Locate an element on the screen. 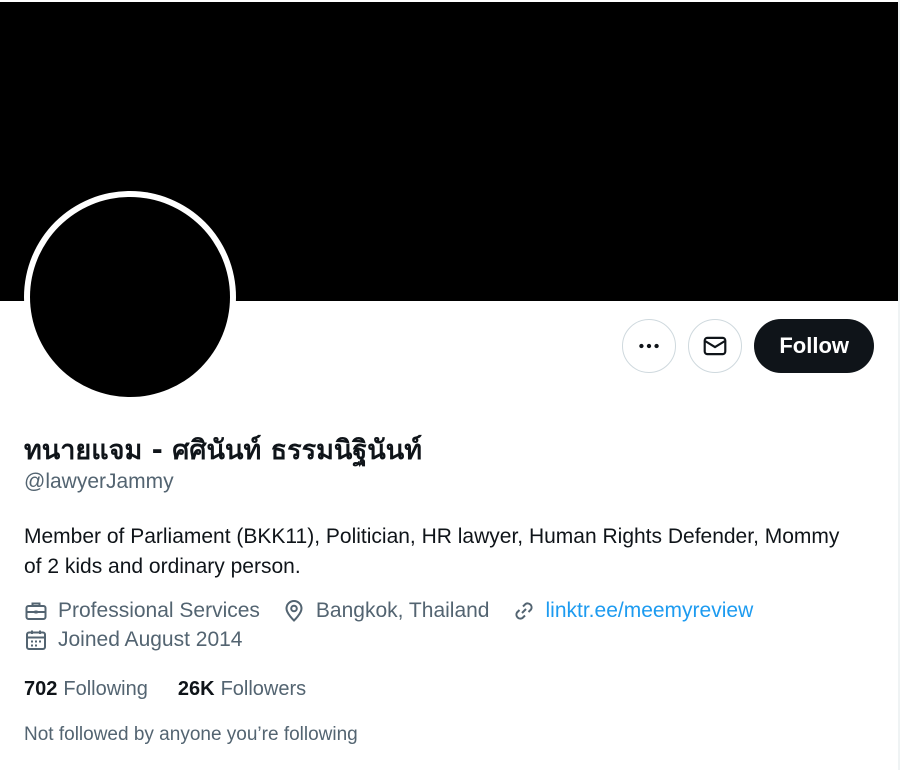 Image resolution: width=900 pixels, height=770 pixels. following-label: Following is located at coordinates (105, 689).